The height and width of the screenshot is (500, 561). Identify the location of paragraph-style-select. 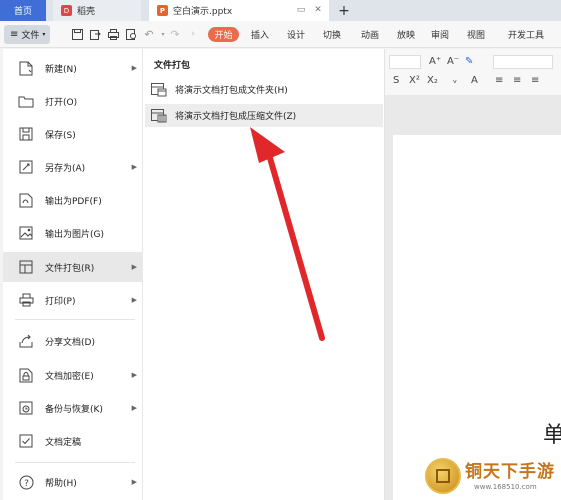
(523, 62).